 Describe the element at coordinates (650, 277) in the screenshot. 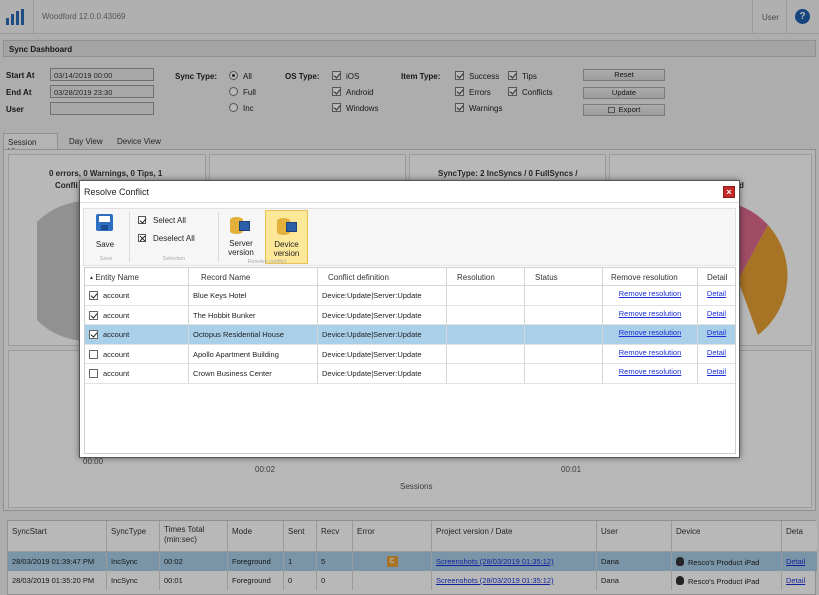

I see `col-header-remove-resolution: Remove resolution` at that location.